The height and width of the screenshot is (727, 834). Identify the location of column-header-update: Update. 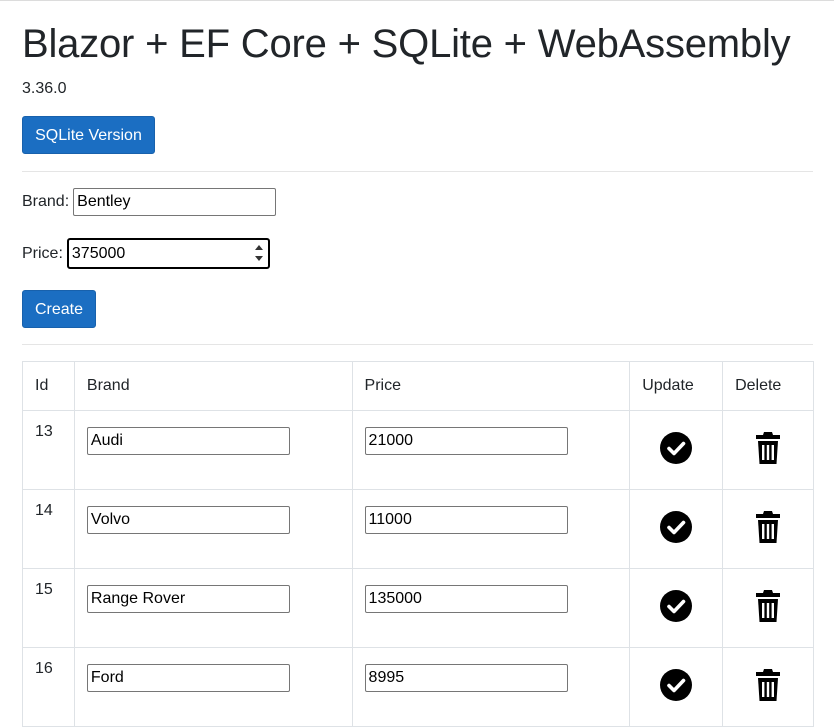
(676, 386).